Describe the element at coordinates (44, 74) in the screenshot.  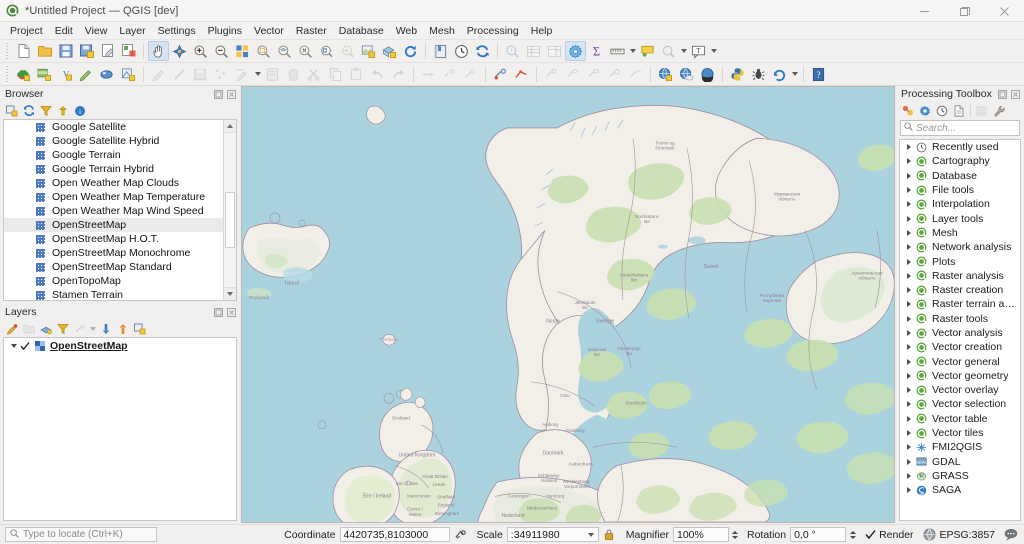
I see `add-raster-layer-button` at that location.